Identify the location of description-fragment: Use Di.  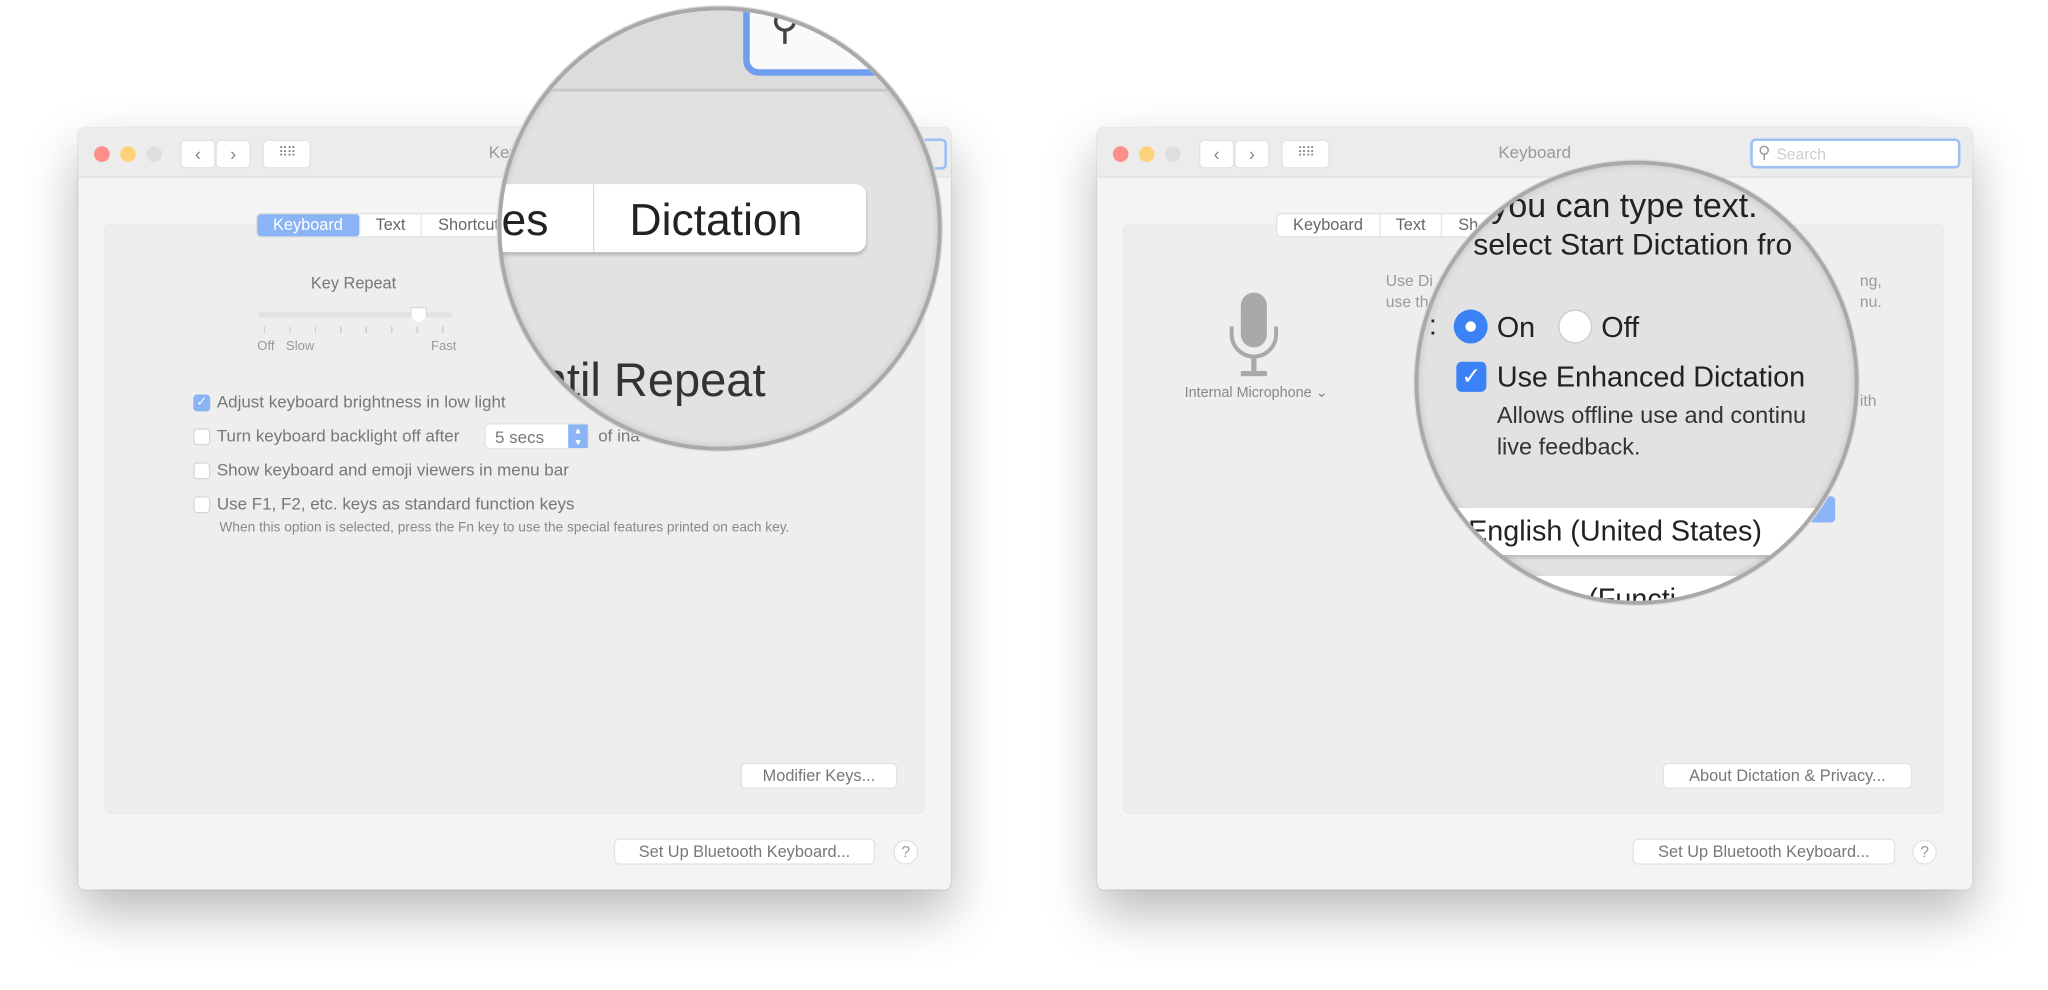
(1409, 280).